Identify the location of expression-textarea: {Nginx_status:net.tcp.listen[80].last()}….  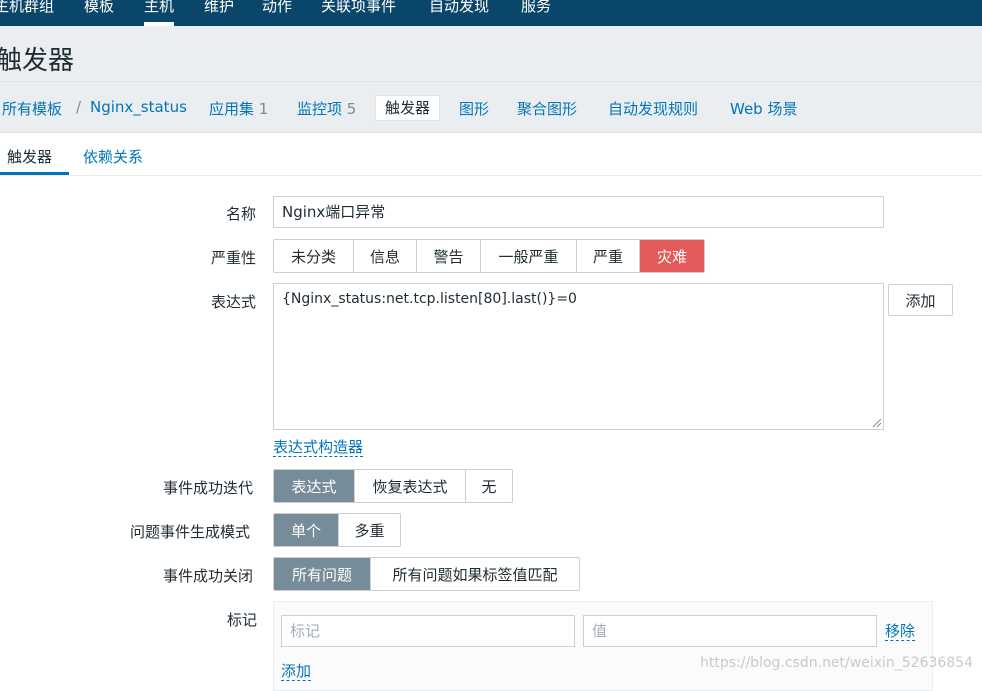
(578, 356).